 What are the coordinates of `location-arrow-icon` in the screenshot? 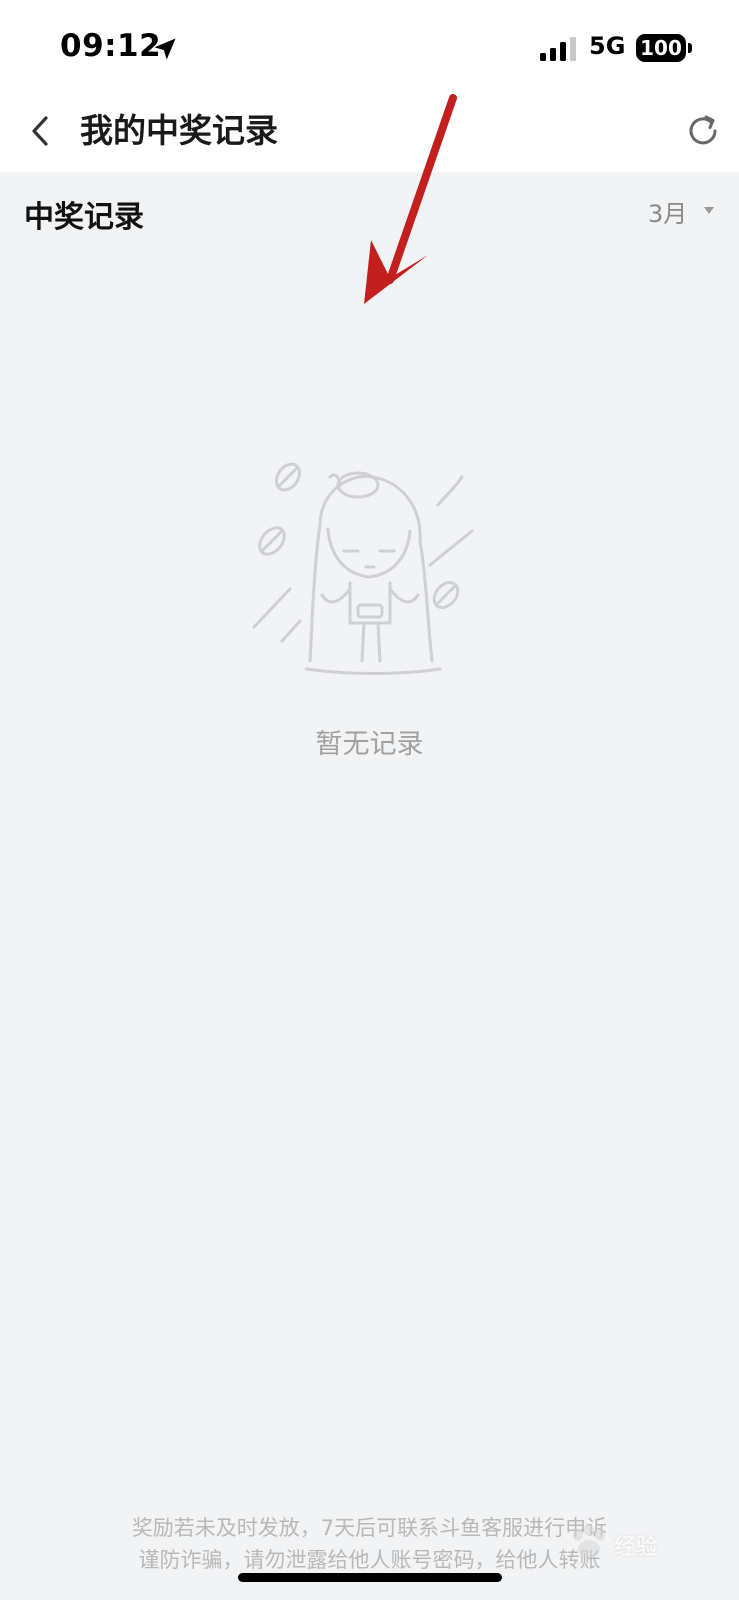 It's located at (165, 49).